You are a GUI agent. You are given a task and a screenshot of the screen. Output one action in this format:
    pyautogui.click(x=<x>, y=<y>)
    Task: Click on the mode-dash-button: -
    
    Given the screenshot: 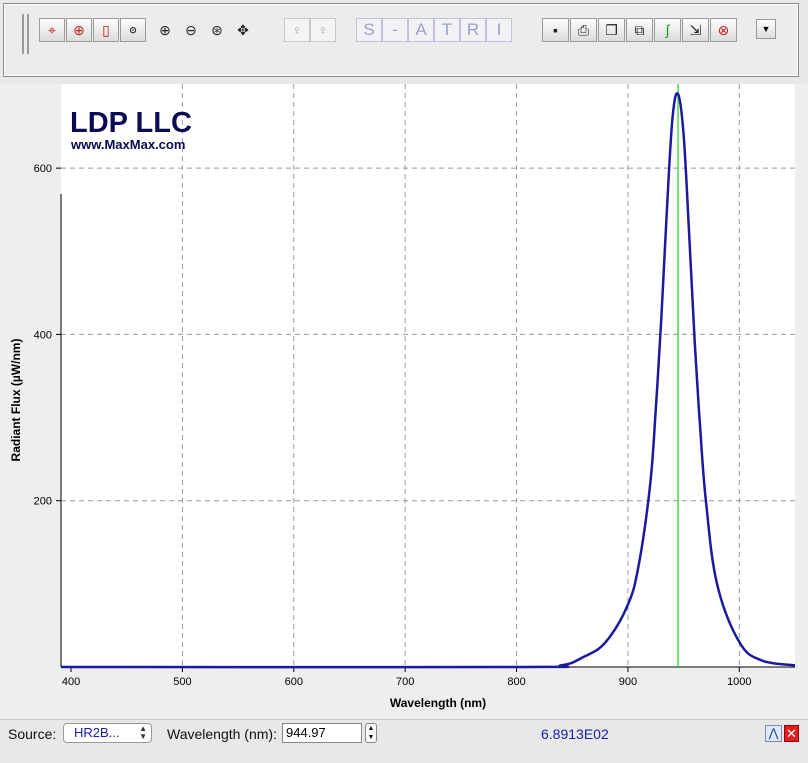 What is the action you would take?
    pyautogui.click(x=395, y=30)
    